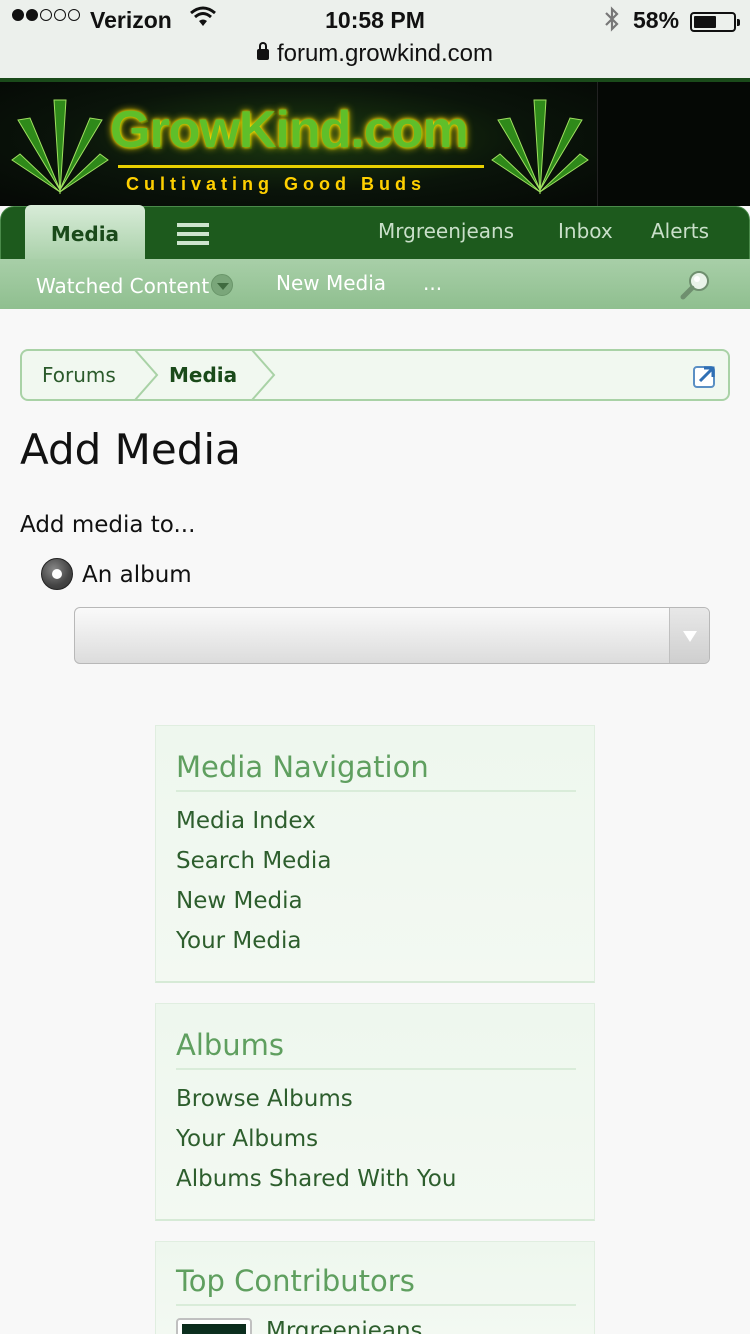 This screenshot has height=1334, width=750. What do you see at coordinates (385, 53) in the screenshot?
I see `url-text: forum.growkind.com` at bounding box center [385, 53].